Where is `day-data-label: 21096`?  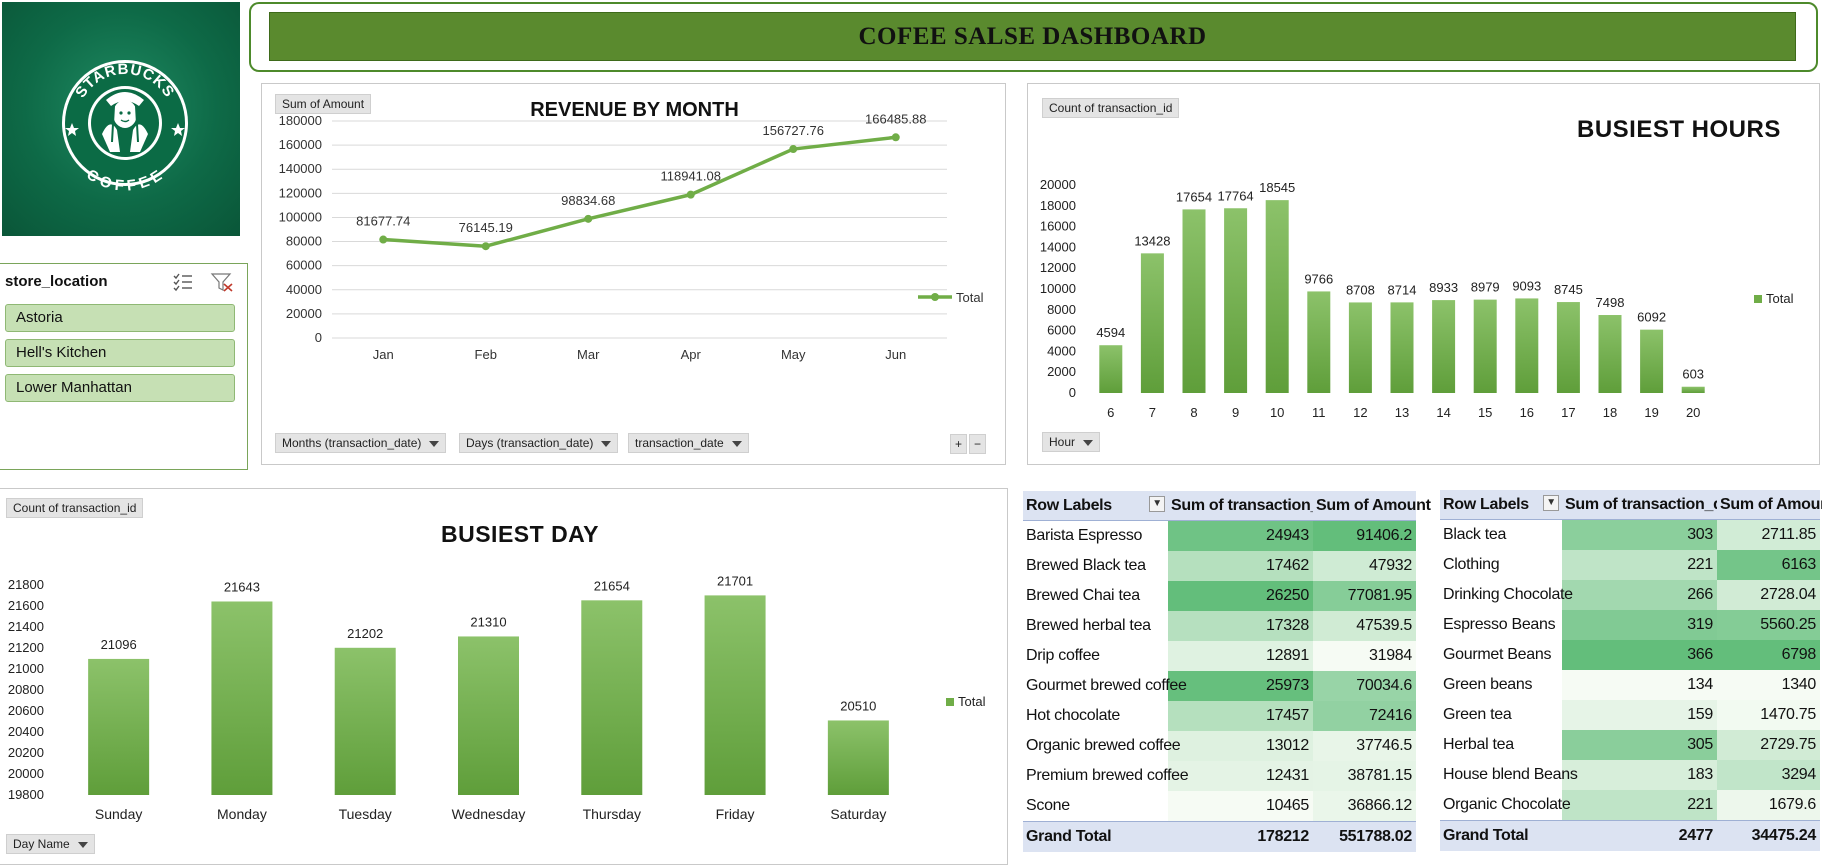
day-data-label: 21096 is located at coordinates (119, 644).